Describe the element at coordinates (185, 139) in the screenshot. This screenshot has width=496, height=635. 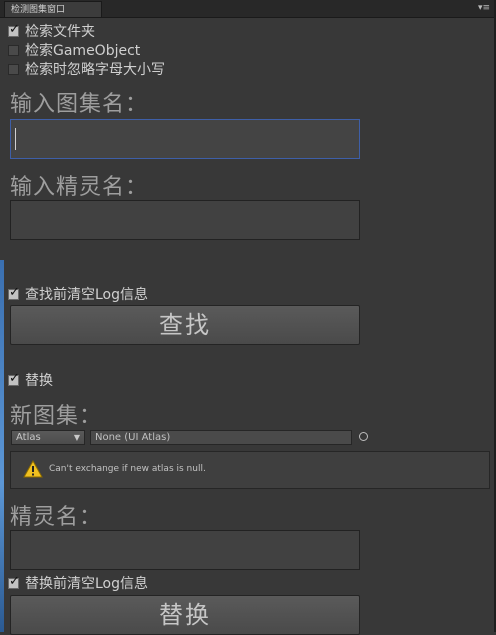
I see `atlas-name-input` at that location.